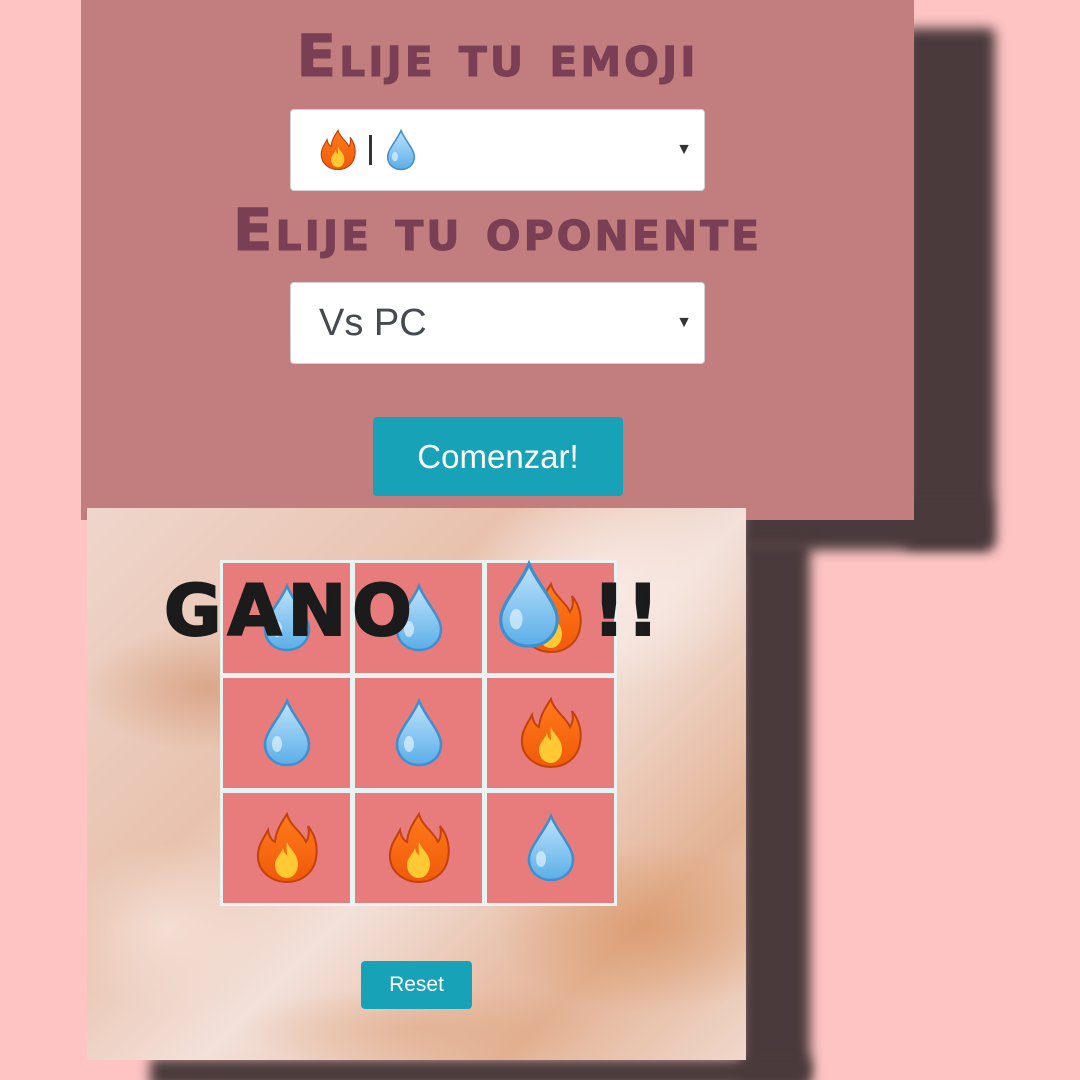  I want to click on winner-suffix: !!, so click(626, 611).